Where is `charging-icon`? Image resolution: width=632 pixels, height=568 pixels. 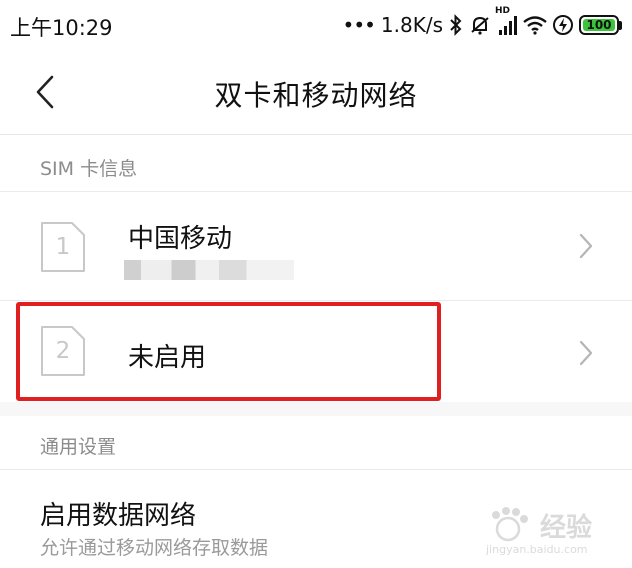
charging-icon is located at coordinates (563, 25).